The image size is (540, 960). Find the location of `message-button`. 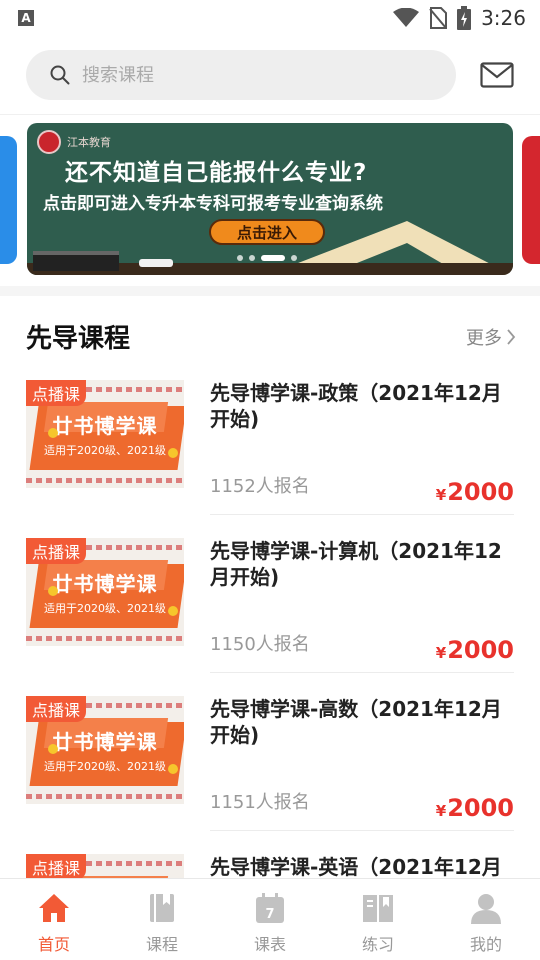

message-button is located at coordinates (497, 75).